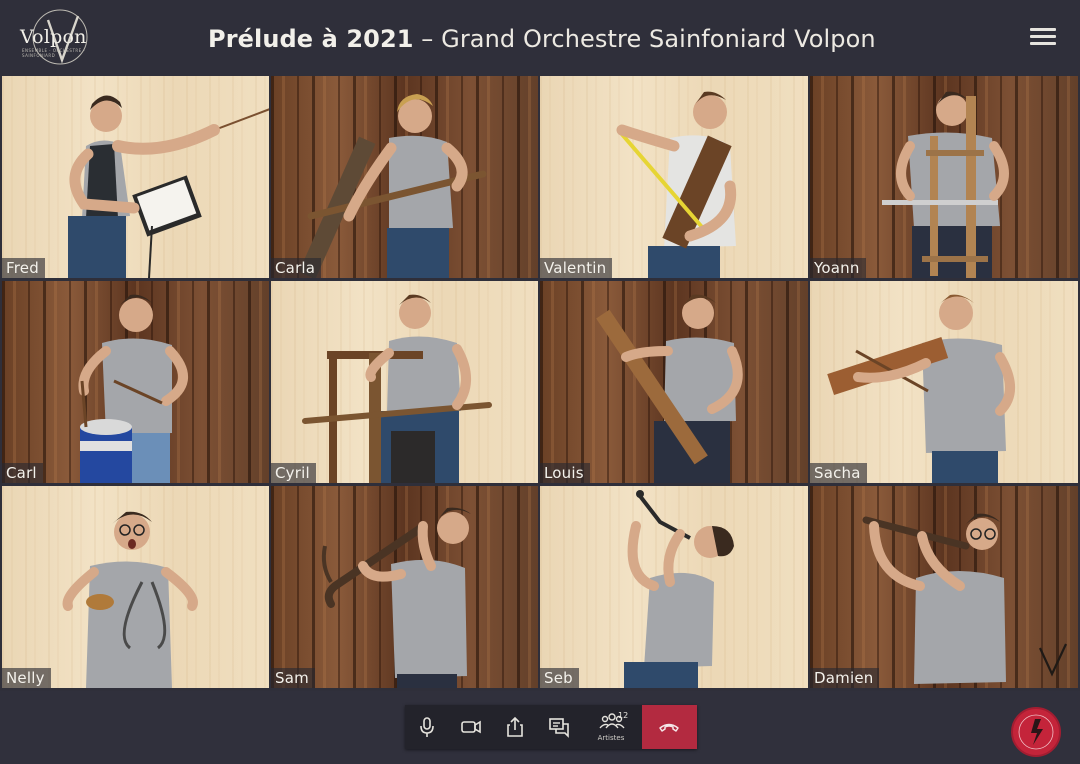 Image resolution: width=1080 pixels, height=764 pixels. What do you see at coordinates (311, 39) in the screenshot?
I see `title-main: Prélude à 2021` at bounding box center [311, 39].